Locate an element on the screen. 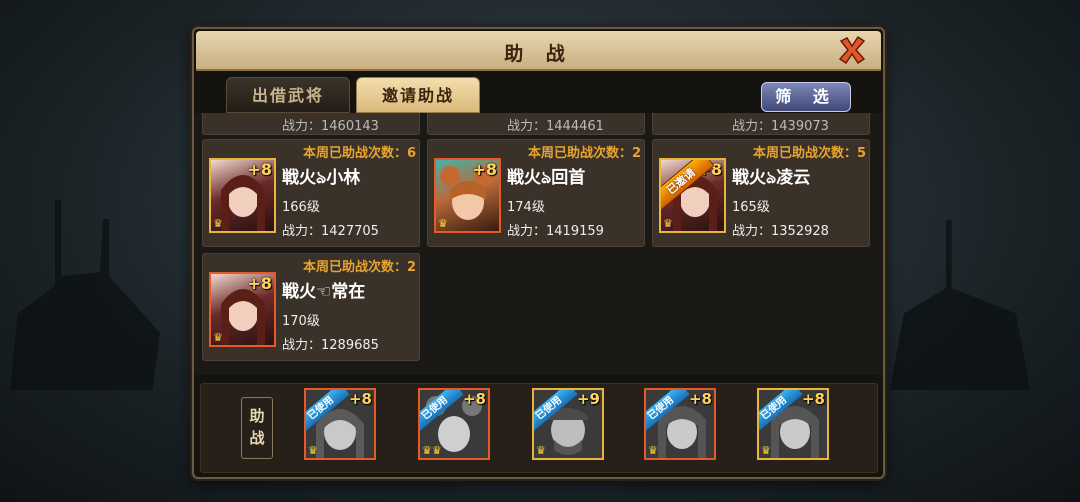 Image resolution: width=1080 pixels, height=502 pixels. dialog-title: 助 战 is located at coordinates (538, 54).